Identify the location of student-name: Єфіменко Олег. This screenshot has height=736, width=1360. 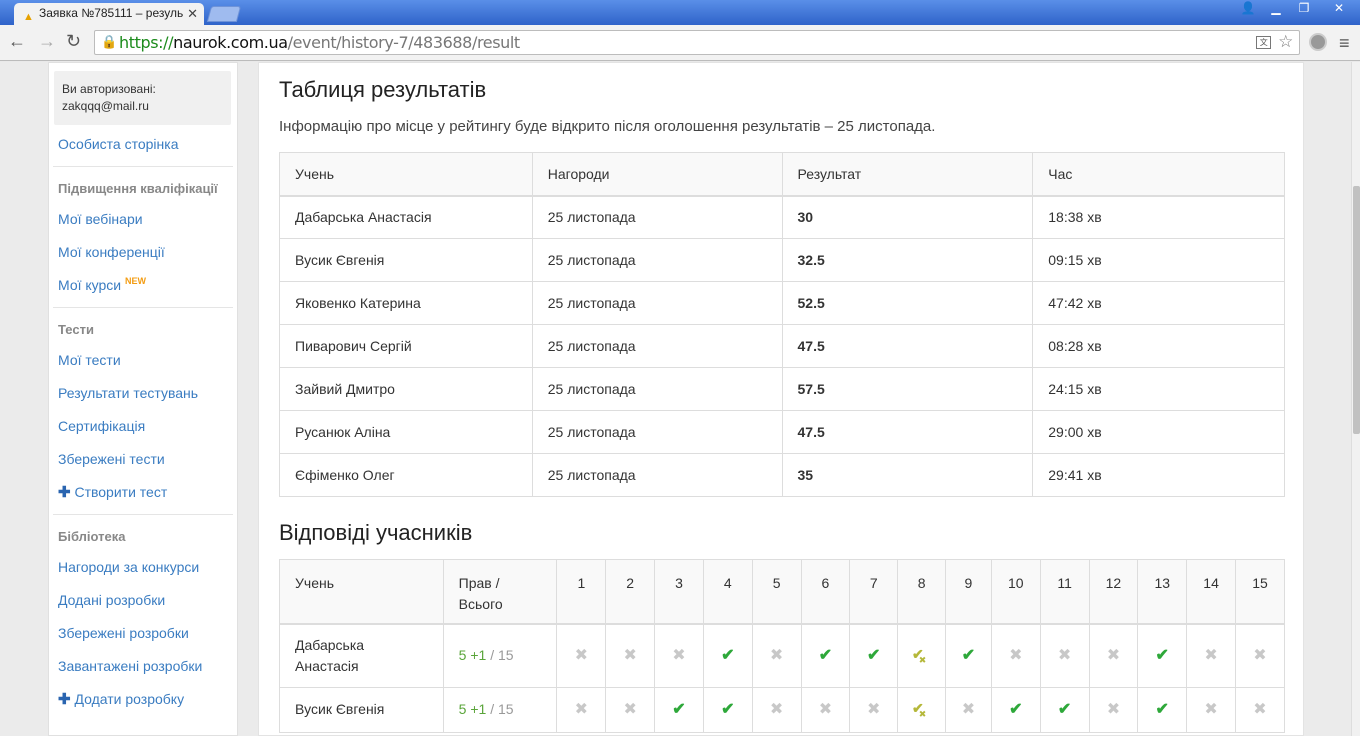
(406, 475).